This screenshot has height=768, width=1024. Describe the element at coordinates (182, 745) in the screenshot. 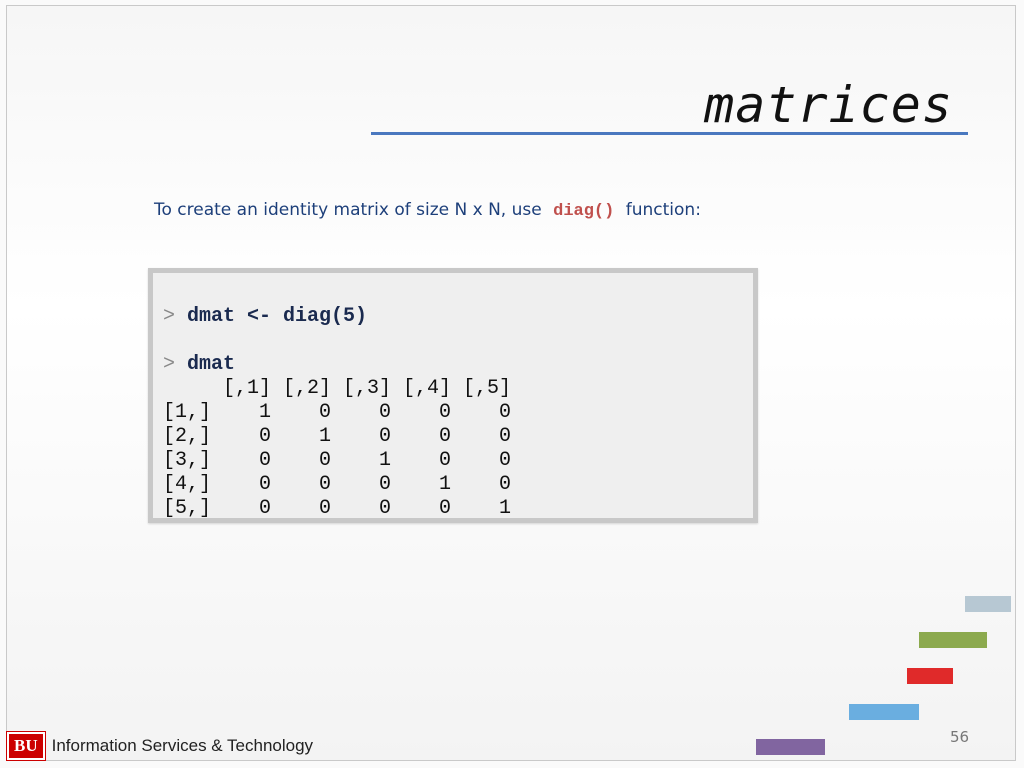

I see `footer-org-text: Information Services & Technology` at that location.